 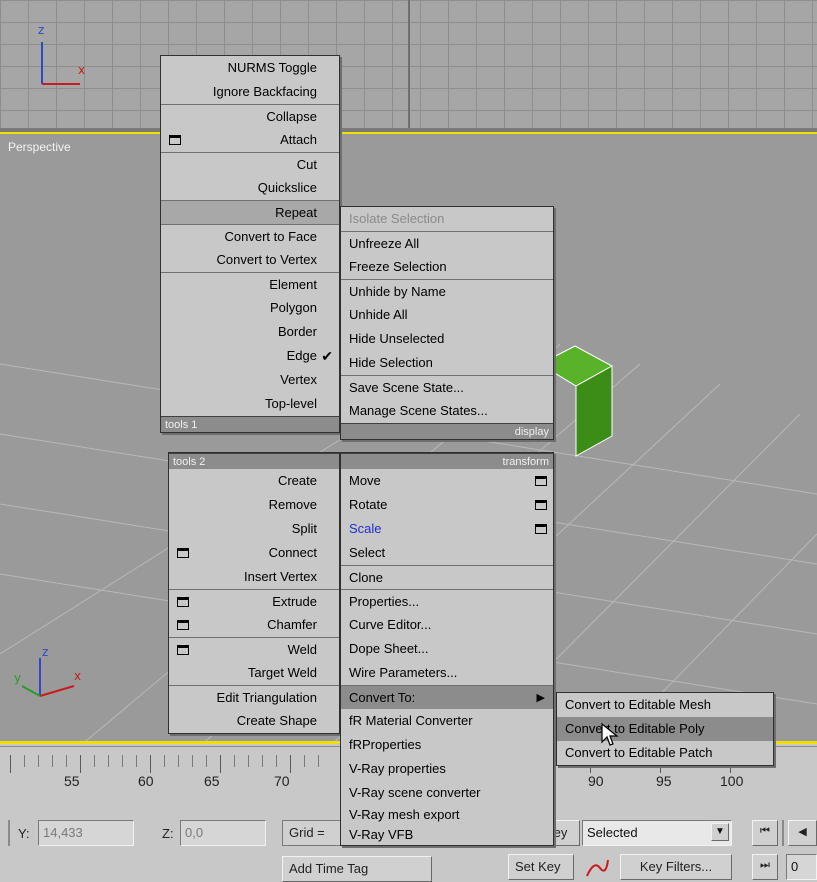 I want to click on z-coord-field: 0,0, so click(x=223, y=833).